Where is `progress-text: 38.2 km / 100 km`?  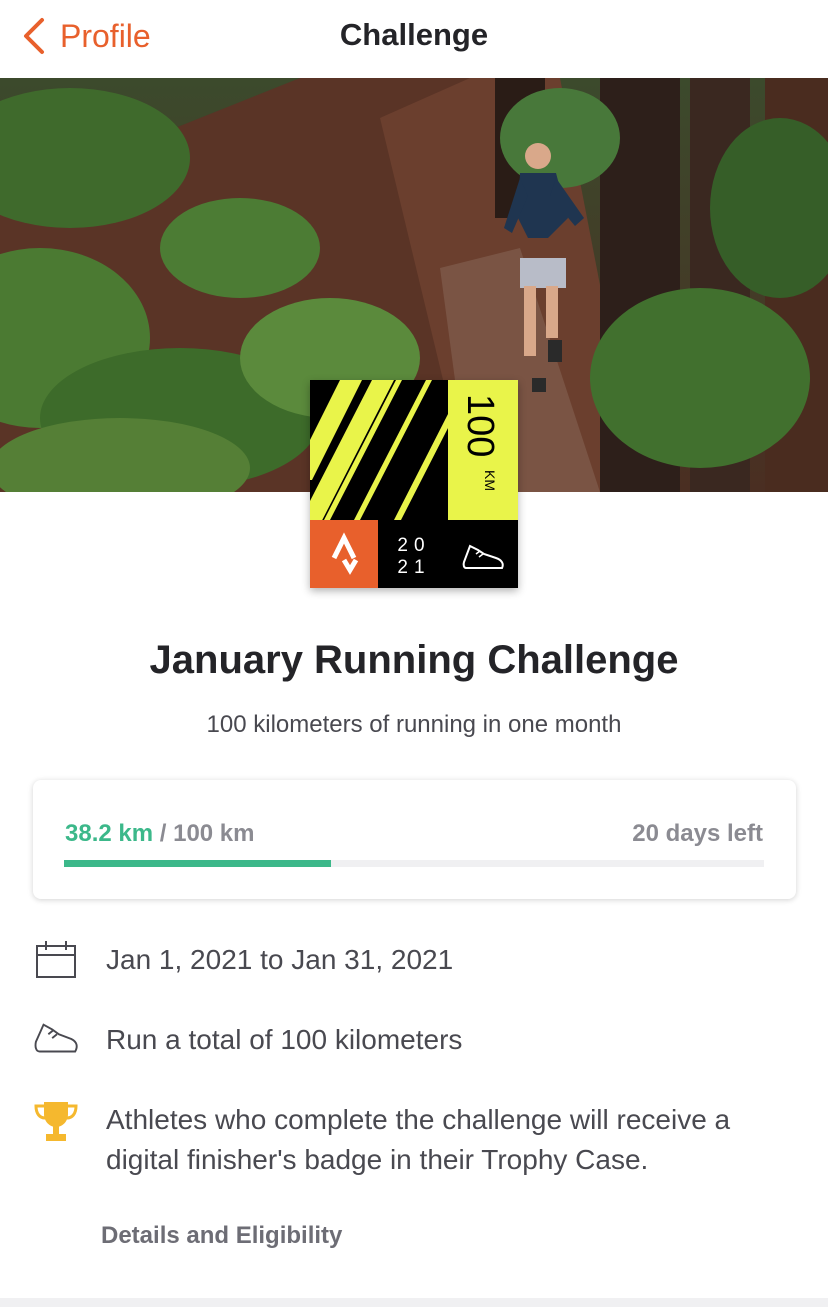
progress-text: 38.2 km / 100 km is located at coordinates (160, 834).